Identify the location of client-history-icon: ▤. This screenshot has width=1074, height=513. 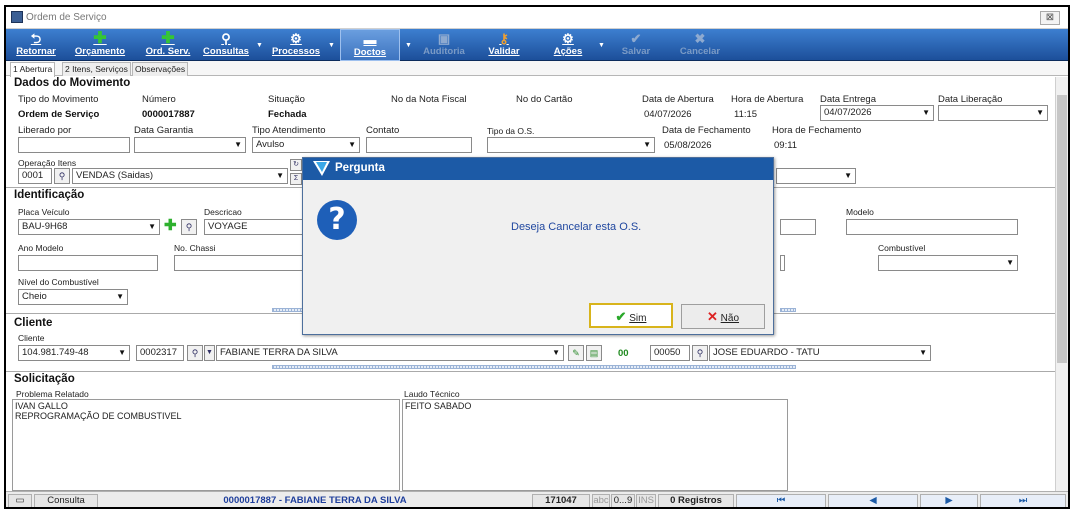
(594, 353).